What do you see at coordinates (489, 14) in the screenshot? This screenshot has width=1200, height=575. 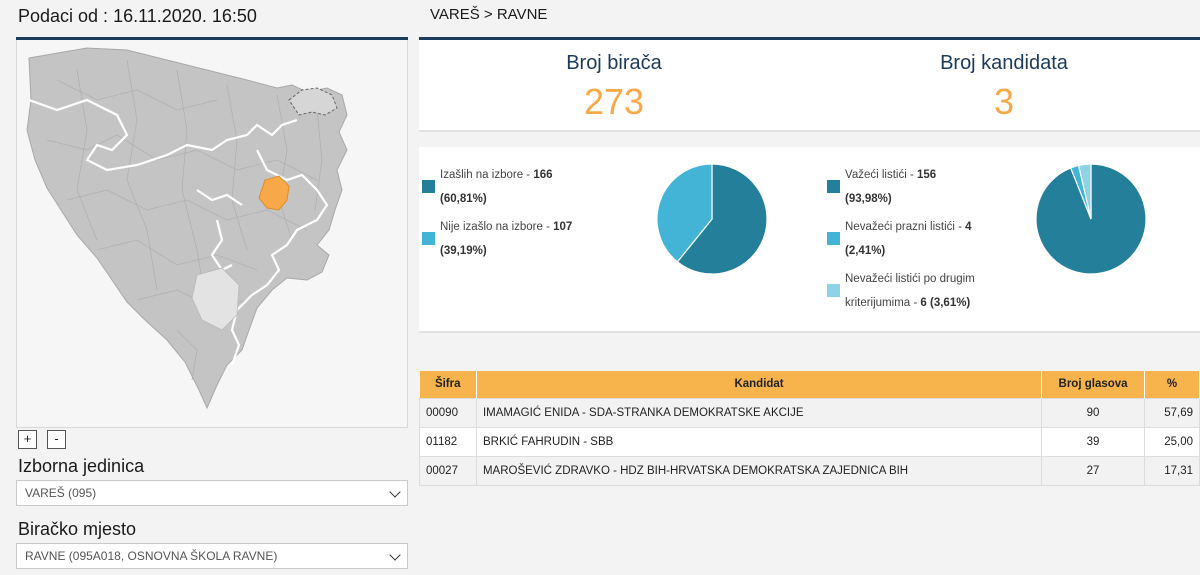 I see `breadcrumb: VAREŠ > RAVNE` at bounding box center [489, 14].